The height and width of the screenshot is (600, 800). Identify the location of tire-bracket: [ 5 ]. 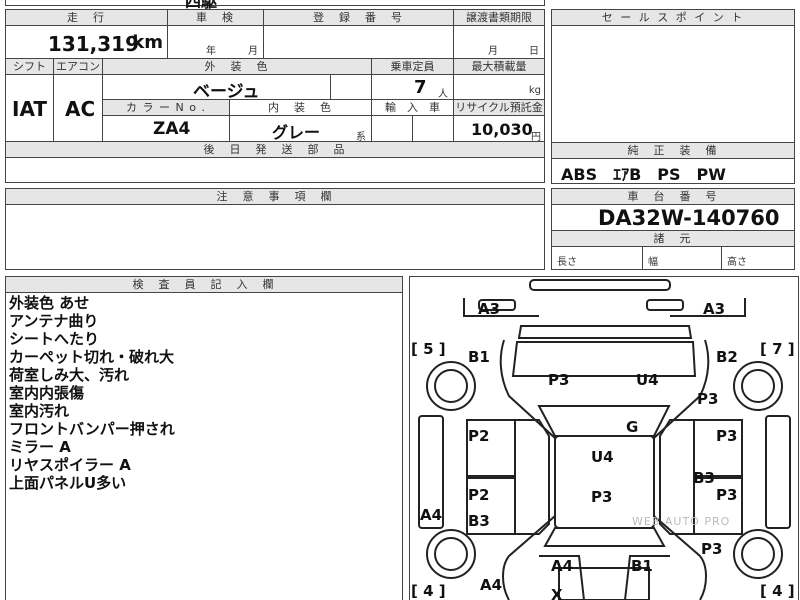
(428, 349).